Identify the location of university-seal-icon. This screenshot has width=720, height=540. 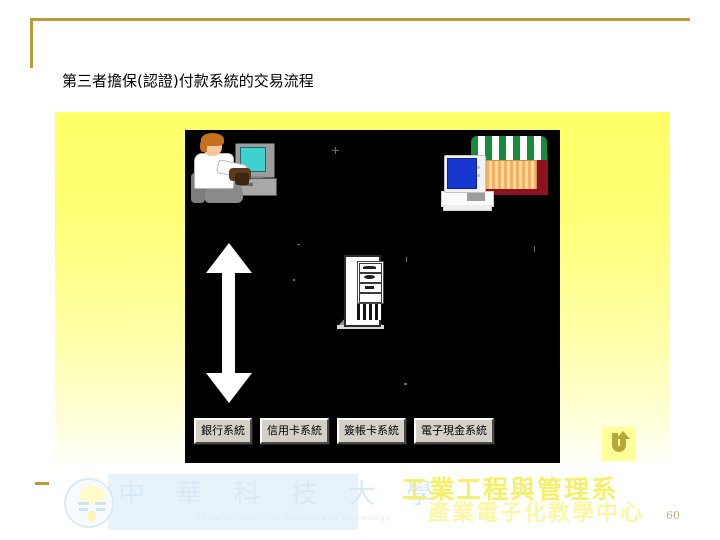
(89, 503).